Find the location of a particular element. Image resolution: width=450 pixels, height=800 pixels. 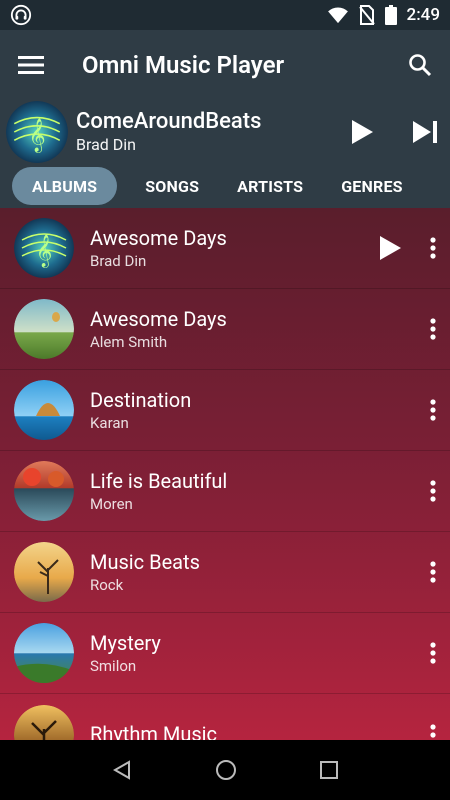

app-title: Omni Music Player is located at coordinates (183, 65).